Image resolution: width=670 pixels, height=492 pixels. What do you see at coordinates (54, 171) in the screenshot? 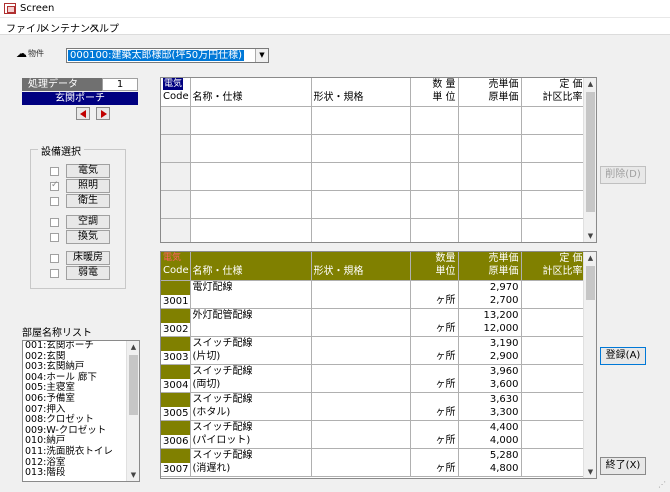
I see `equip-check-electric` at bounding box center [54, 171].